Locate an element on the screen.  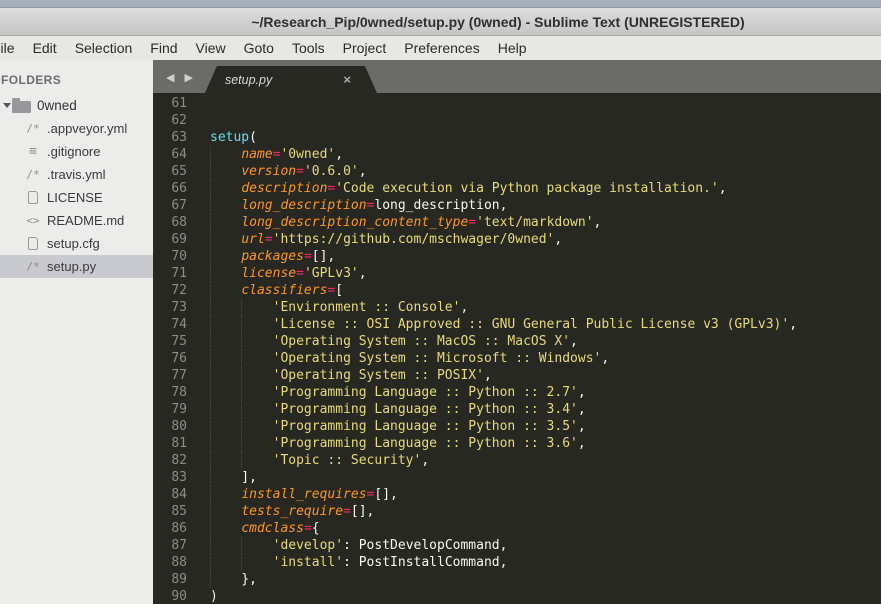
code-line-70: 70 packages=[], is located at coordinates (517, 256).